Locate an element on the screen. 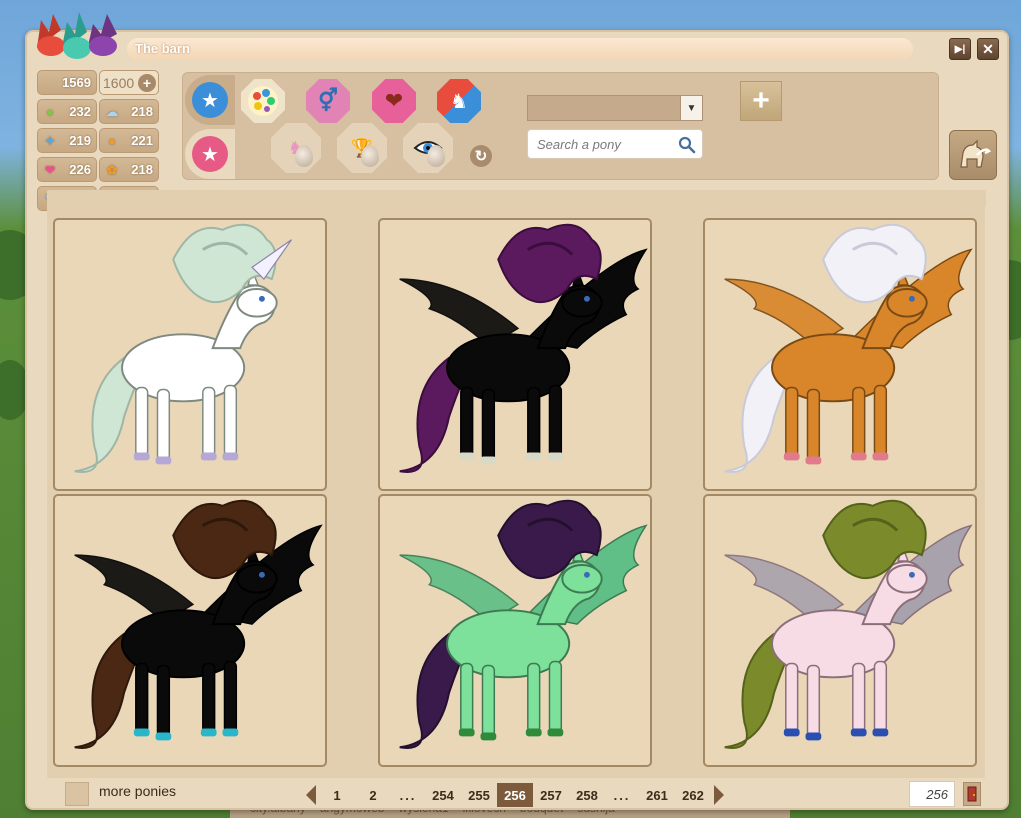  stat-value: 221 is located at coordinates (142, 140).